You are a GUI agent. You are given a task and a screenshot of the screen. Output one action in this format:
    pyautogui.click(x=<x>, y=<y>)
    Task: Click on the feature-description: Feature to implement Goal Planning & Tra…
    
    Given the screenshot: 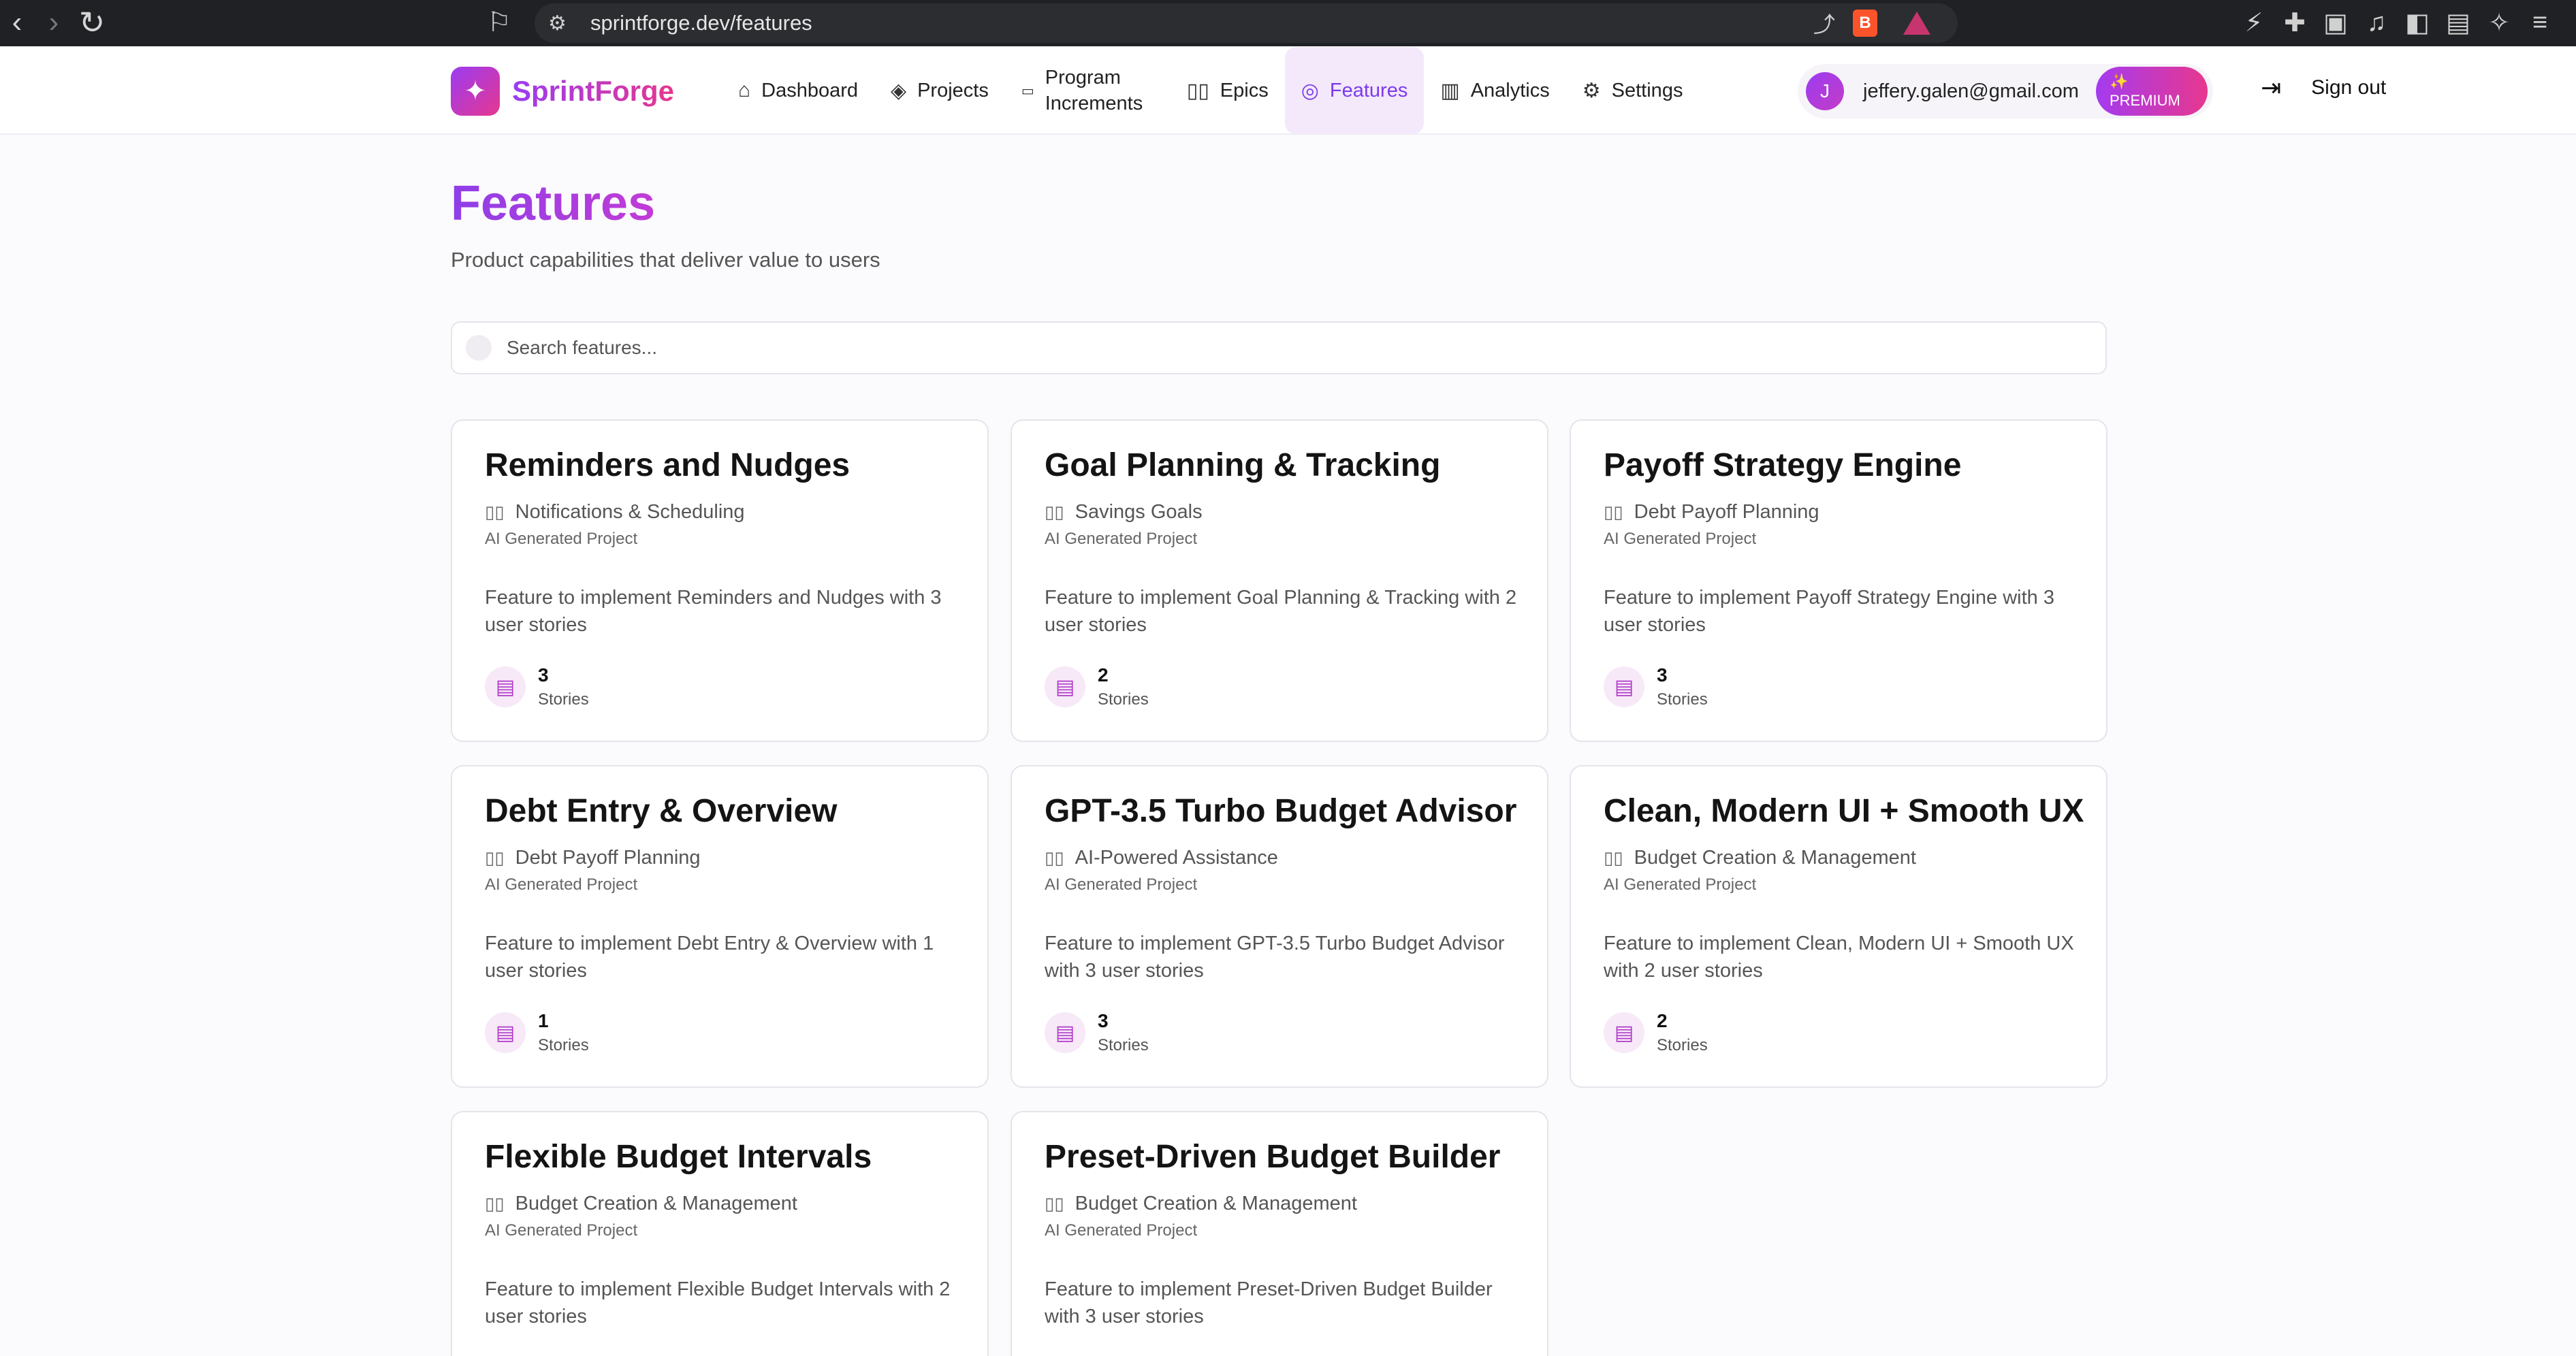 What is the action you would take?
    pyautogui.click(x=1281, y=612)
    